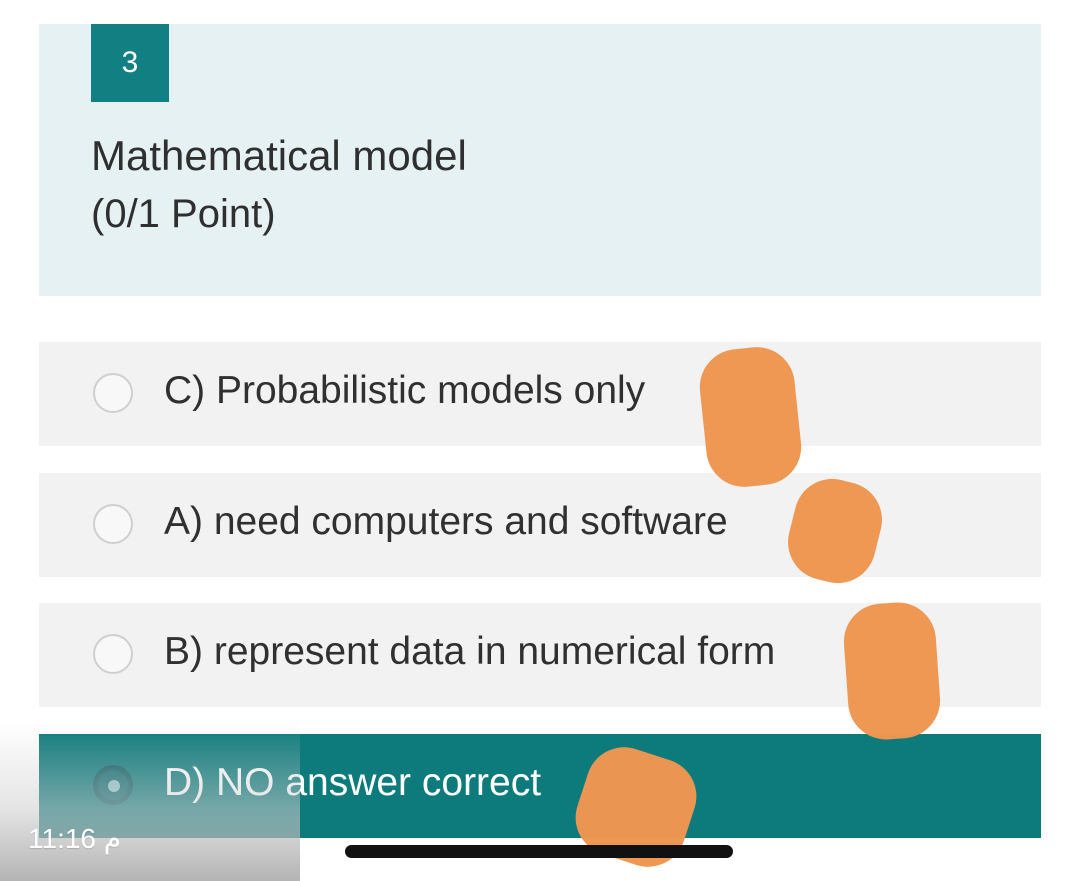 This screenshot has height=881, width=1080. What do you see at coordinates (892, 671) in the screenshot?
I see `scribble-mark-b` at bounding box center [892, 671].